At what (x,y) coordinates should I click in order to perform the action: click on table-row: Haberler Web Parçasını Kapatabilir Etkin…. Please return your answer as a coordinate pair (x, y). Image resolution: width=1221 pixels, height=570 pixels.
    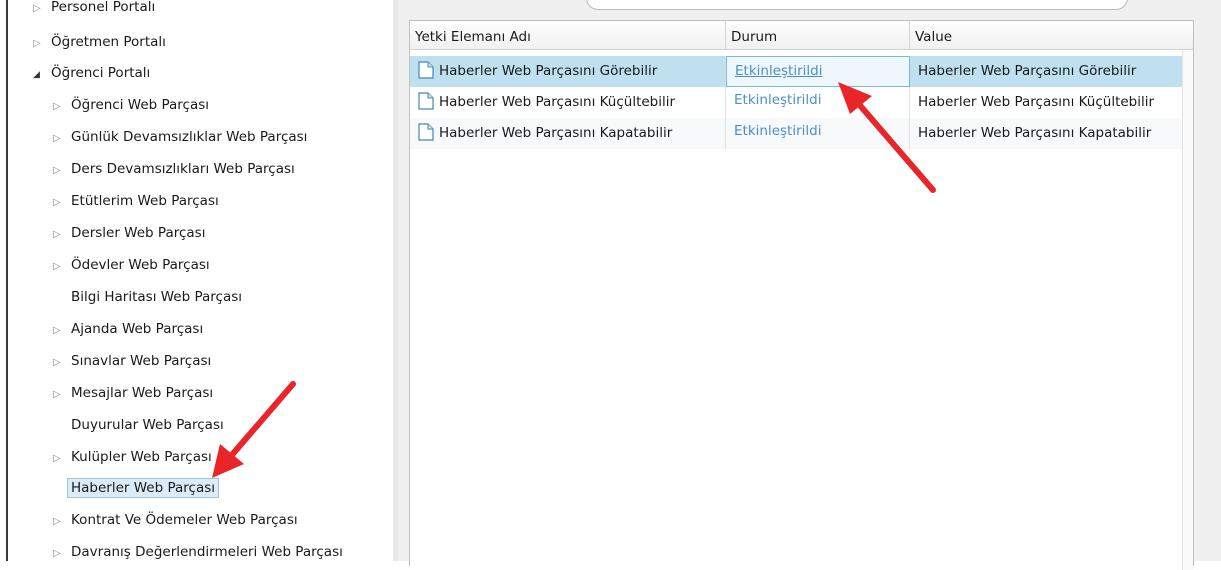
    Looking at the image, I should click on (801, 133).